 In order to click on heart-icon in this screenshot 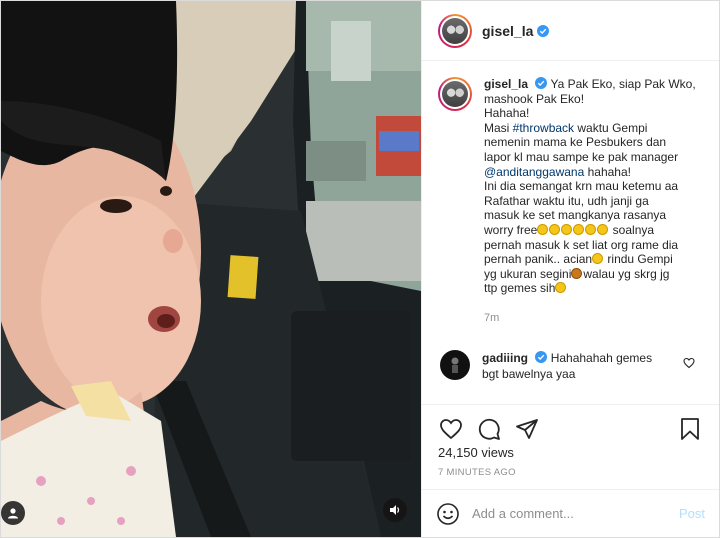, I will do `click(451, 428)`.